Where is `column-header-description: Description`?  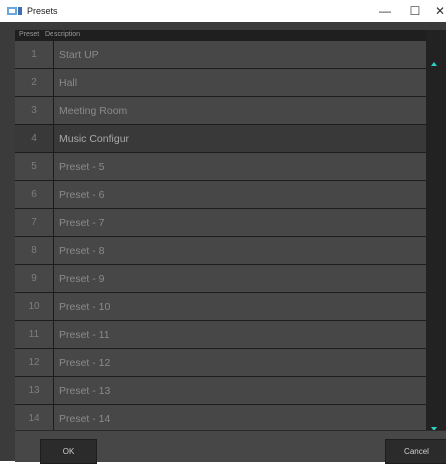
column-header-description: Description is located at coordinates (62, 34).